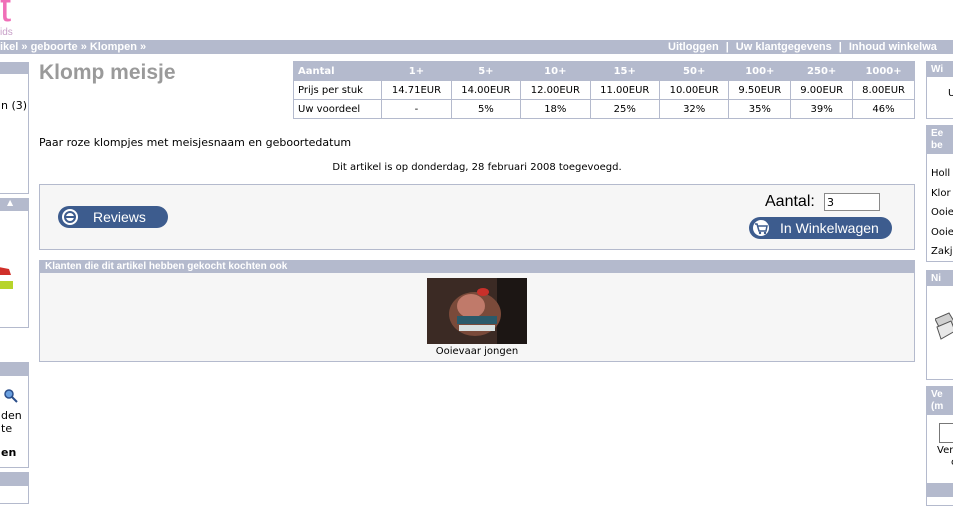 Image resolution: width=953 pixels, height=506 pixels. I want to click on table-cell: 14.00EUR, so click(486, 90).